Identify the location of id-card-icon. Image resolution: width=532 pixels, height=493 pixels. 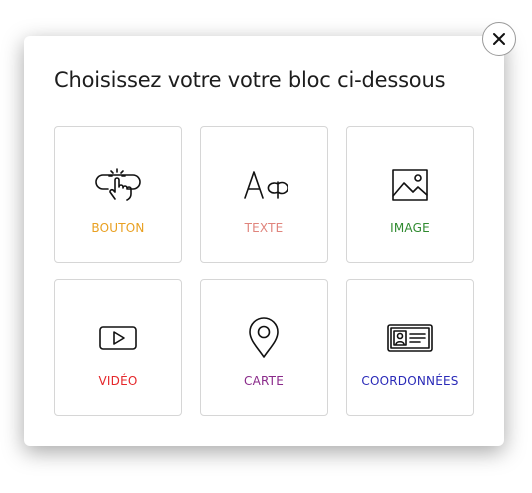
(410, 338).